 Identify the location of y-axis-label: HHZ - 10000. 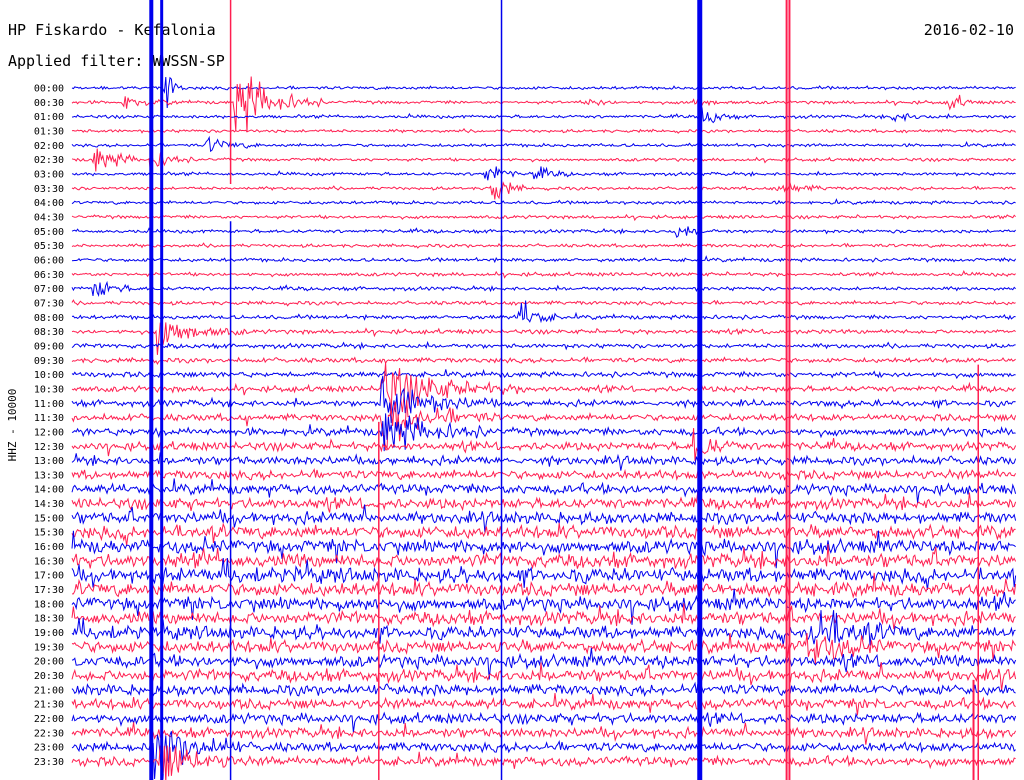
(12, 425).